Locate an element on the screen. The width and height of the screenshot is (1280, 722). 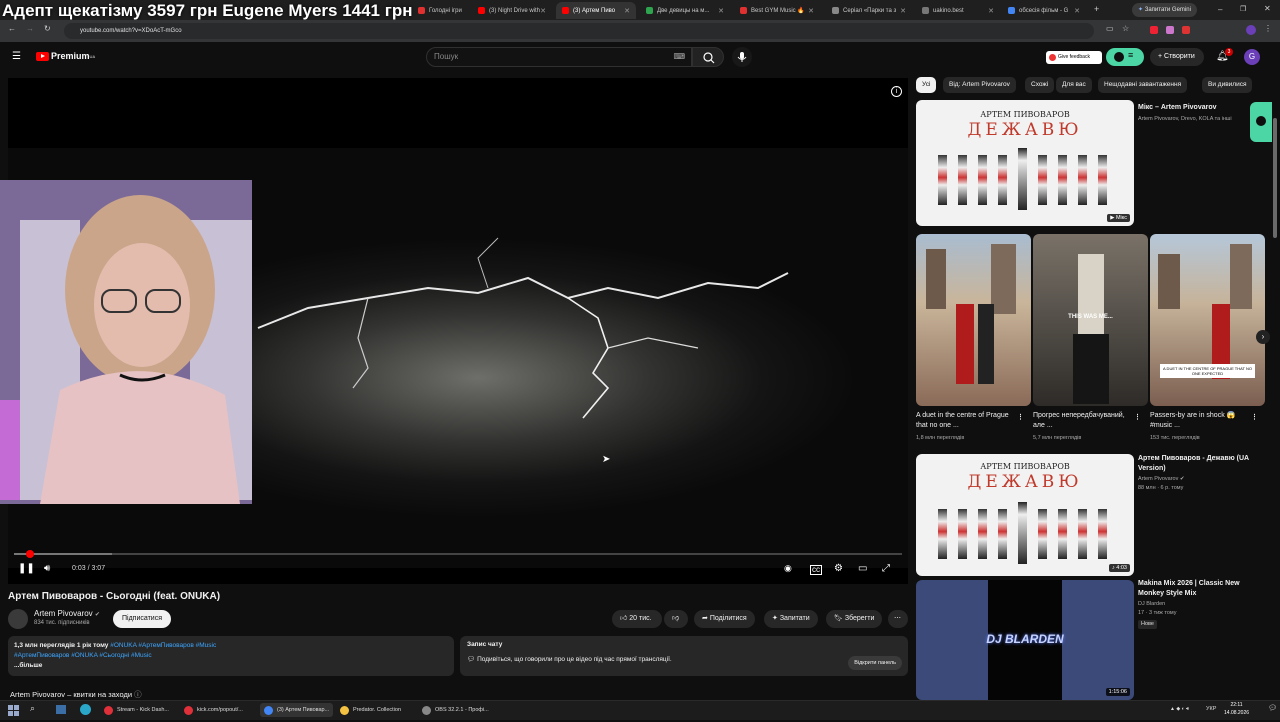
fullscreen-icon: ⤢ is located at coordinates (886, 568).